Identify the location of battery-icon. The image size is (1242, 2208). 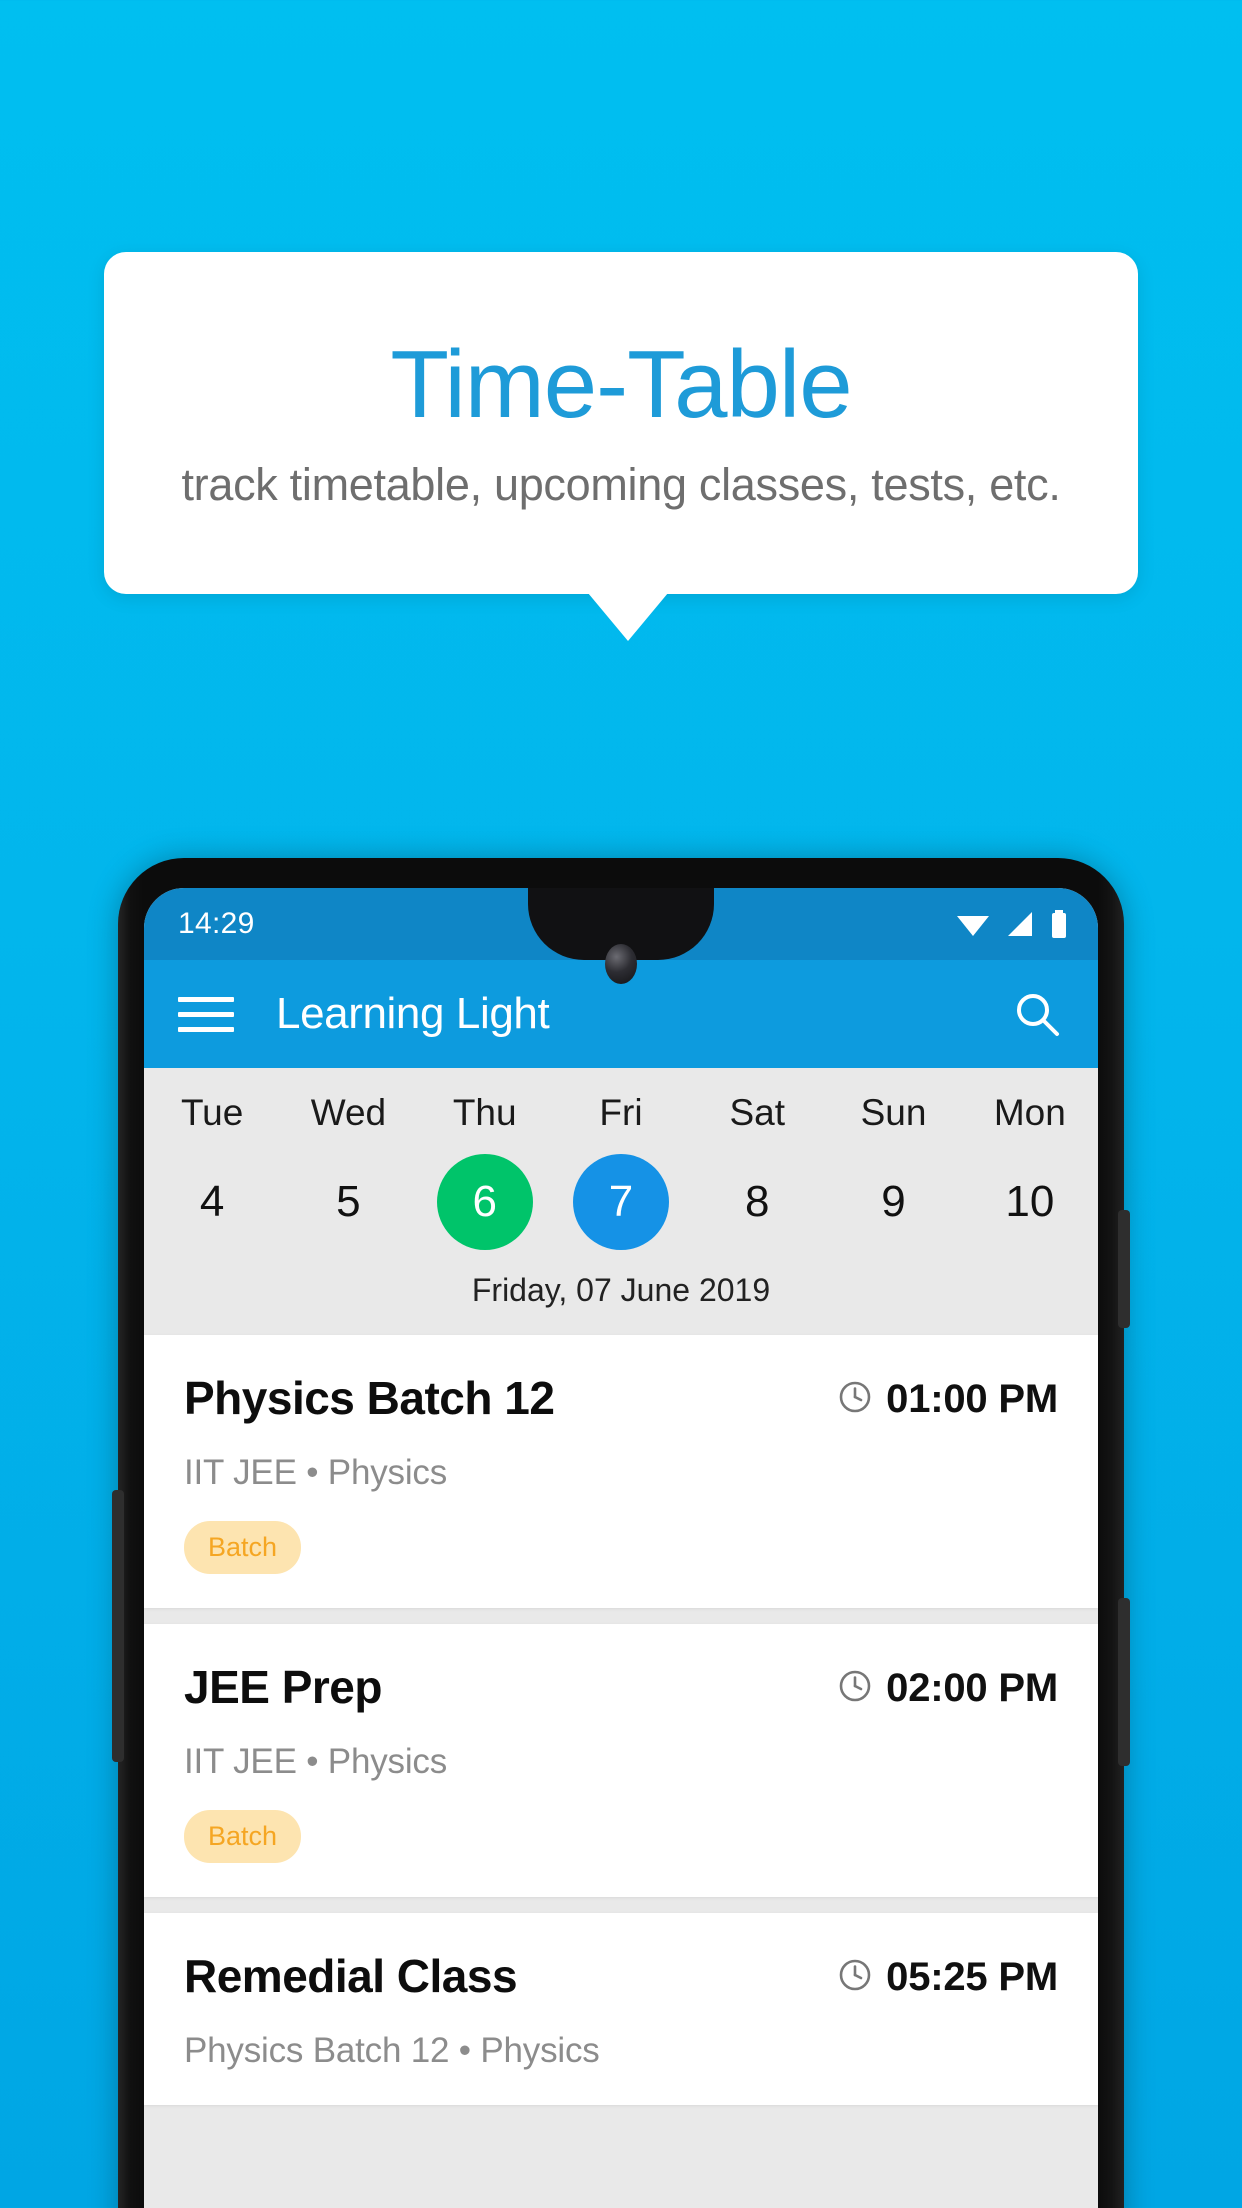
(1059, 924).